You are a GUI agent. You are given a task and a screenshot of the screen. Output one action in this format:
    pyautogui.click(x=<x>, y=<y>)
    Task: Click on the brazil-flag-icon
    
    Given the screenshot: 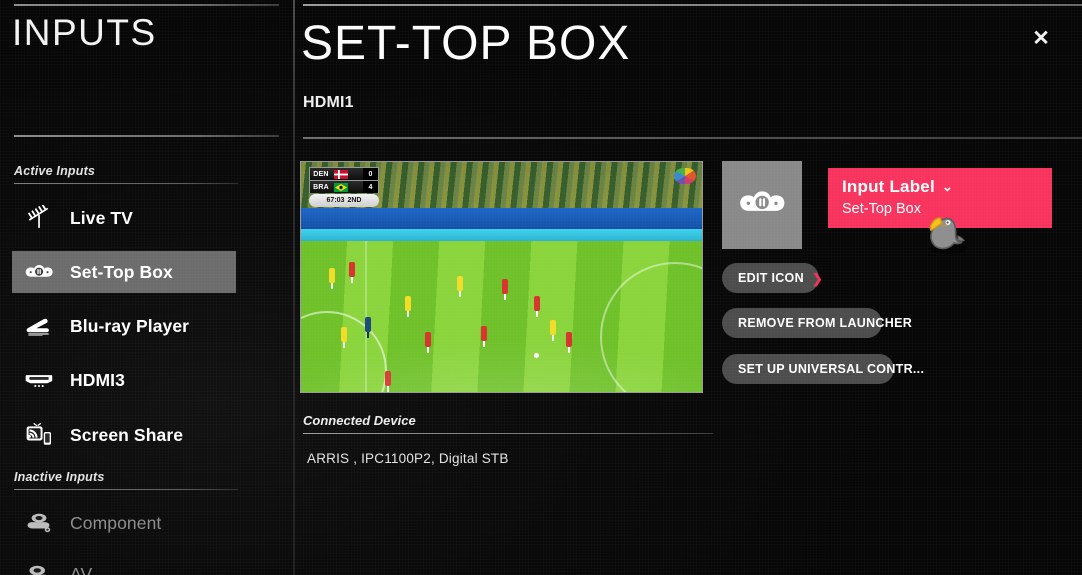 What is the action you would take?
    pyautogui.click(x=341, y=187)
    